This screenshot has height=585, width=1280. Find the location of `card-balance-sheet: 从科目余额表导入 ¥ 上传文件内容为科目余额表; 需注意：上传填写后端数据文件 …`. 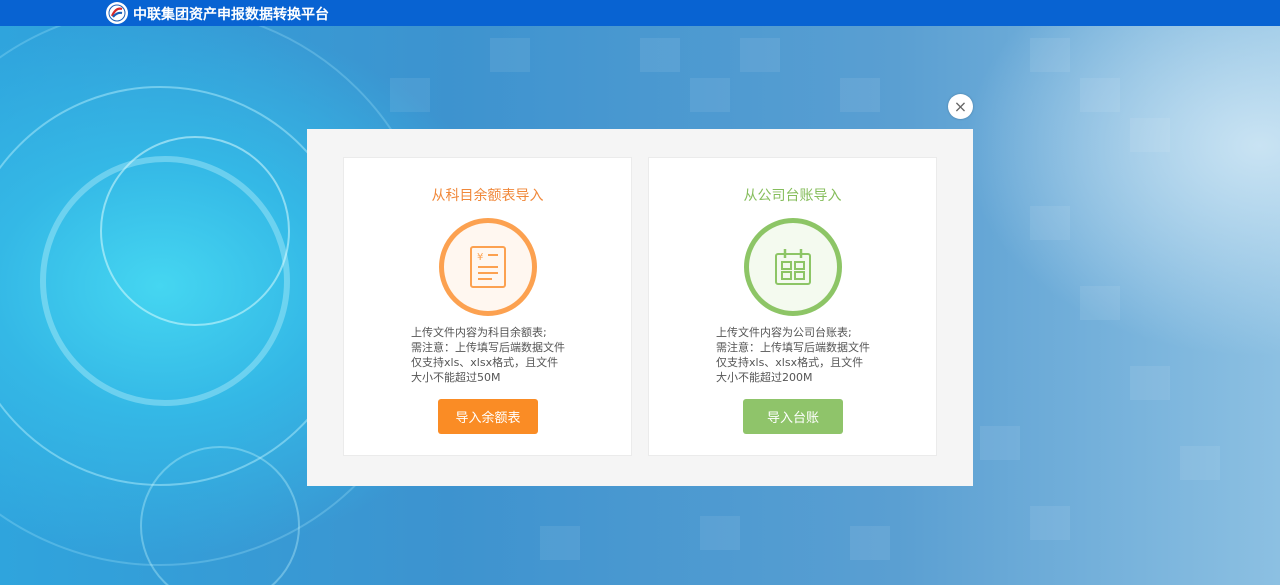

card-balance-sheet: 从科目余额表导入 ¥ 上传文件内容为科目余额表; 需注意：上传填写后端数据文件 … is located at coordinates (487, 306).